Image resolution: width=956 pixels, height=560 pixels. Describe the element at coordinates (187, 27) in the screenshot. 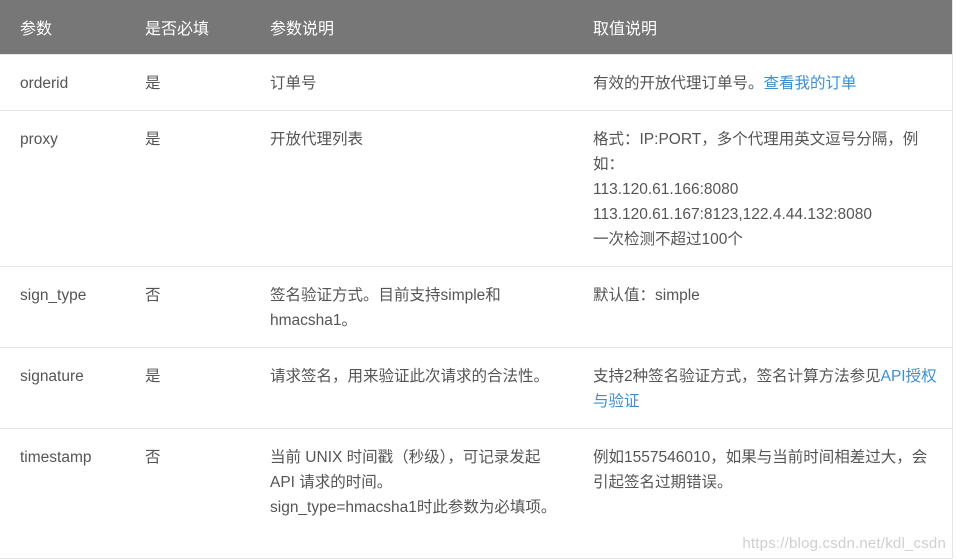

I see `header-required: 是否必填` at that location.